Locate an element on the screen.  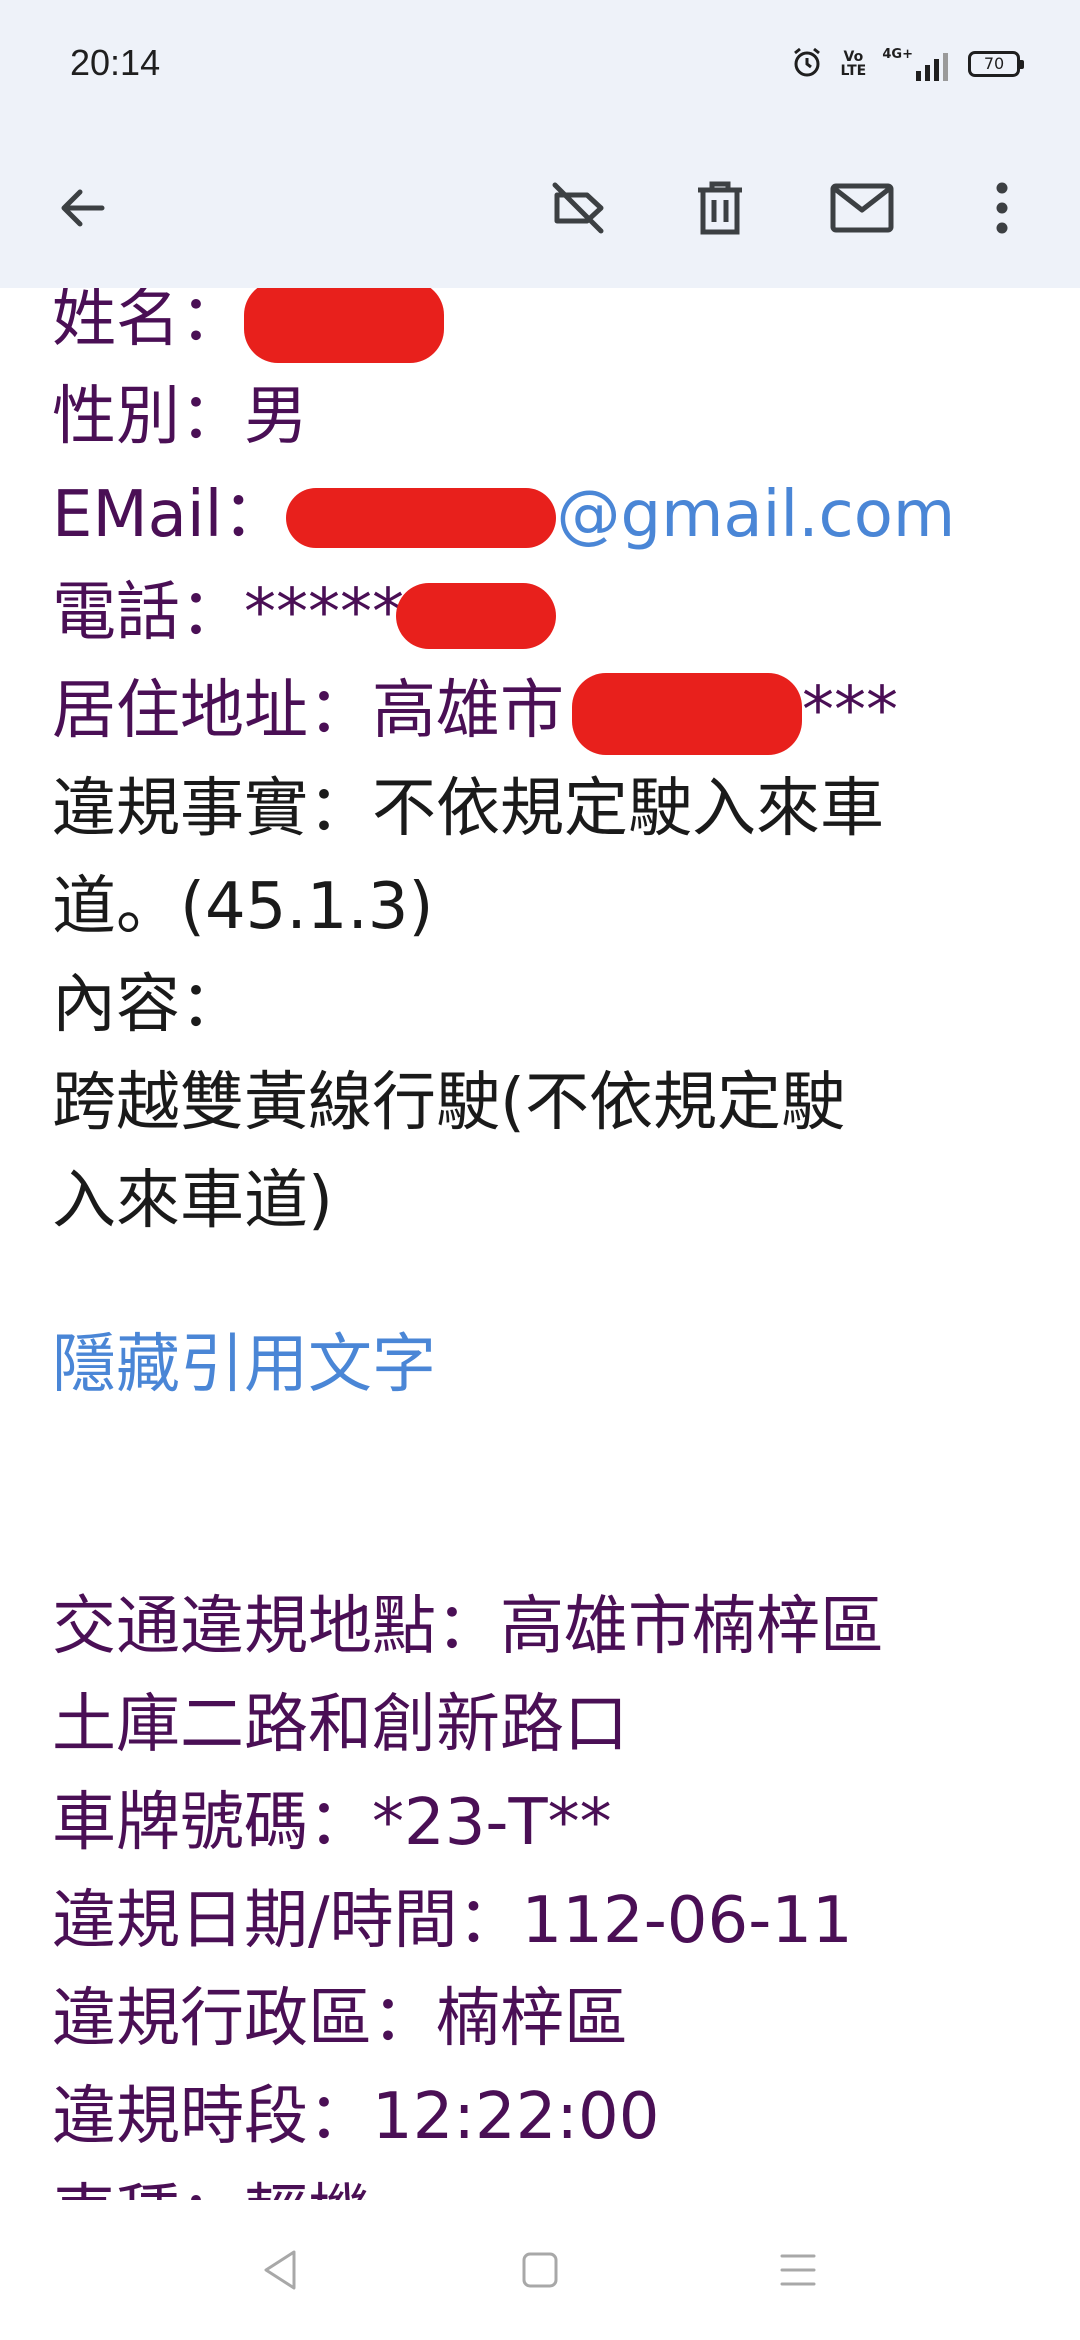
violation-fact-value: 不依規定駛入來車 is located at coordinates (628, 809).